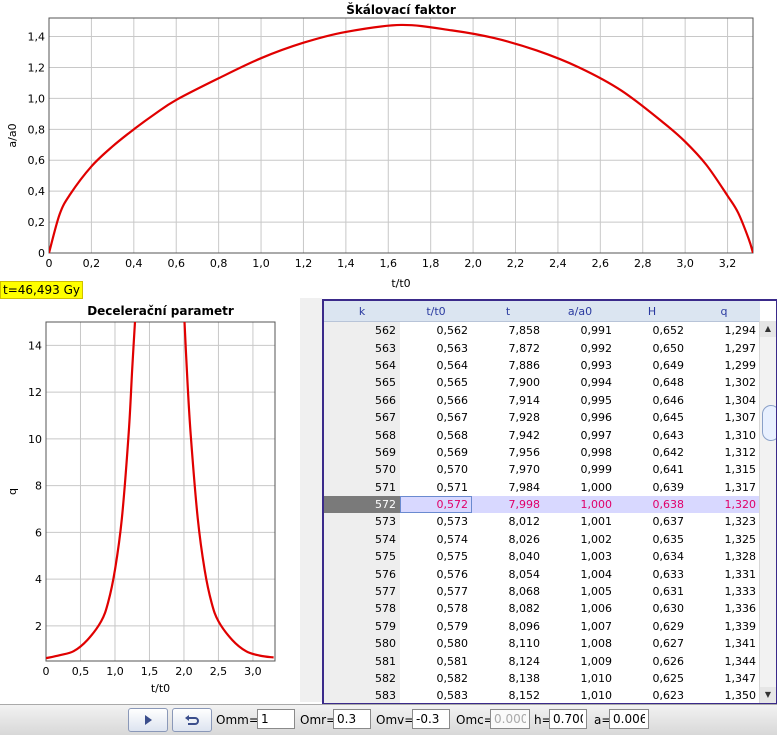 The width and height of the screenshot is (777, 735). I want to click on table-cell: 0,625, so click(652, 678).